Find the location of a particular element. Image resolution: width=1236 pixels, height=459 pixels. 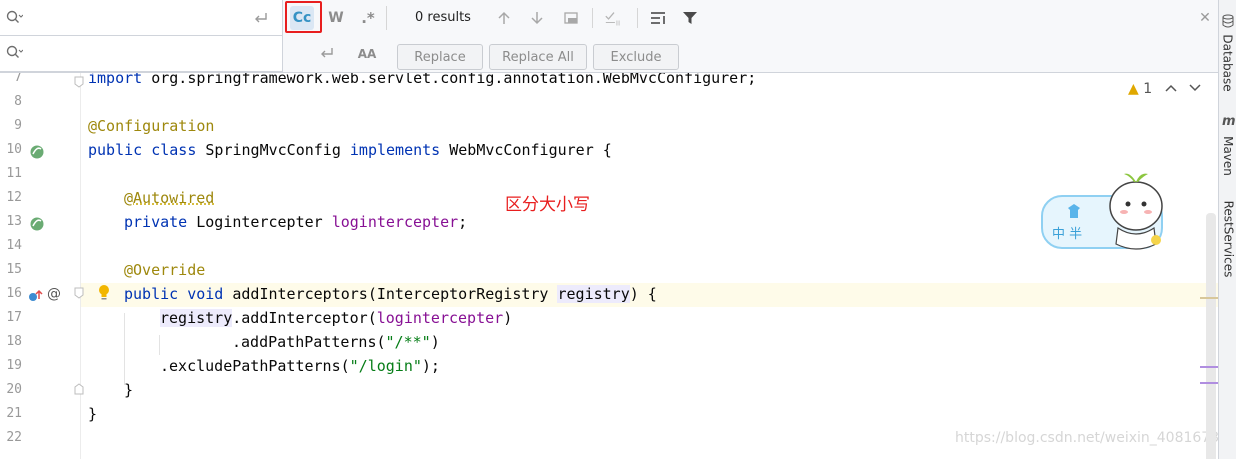

keyword: public void is located at coordinates (174, 294).